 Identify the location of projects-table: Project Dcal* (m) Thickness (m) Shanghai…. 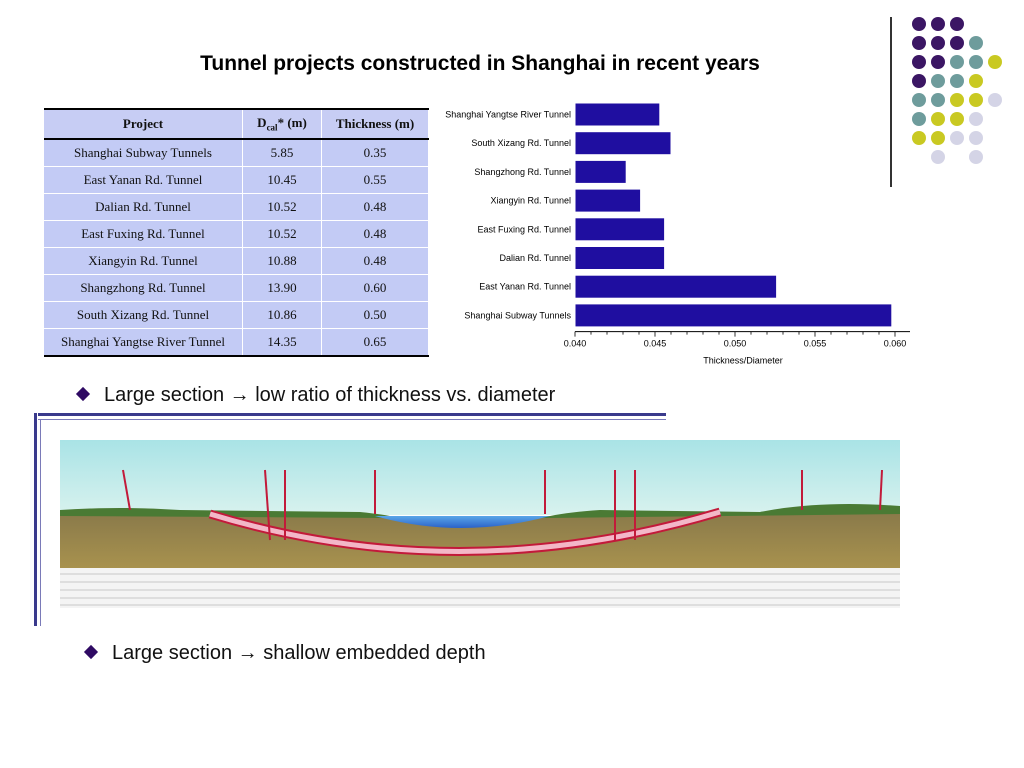
(236, 232).